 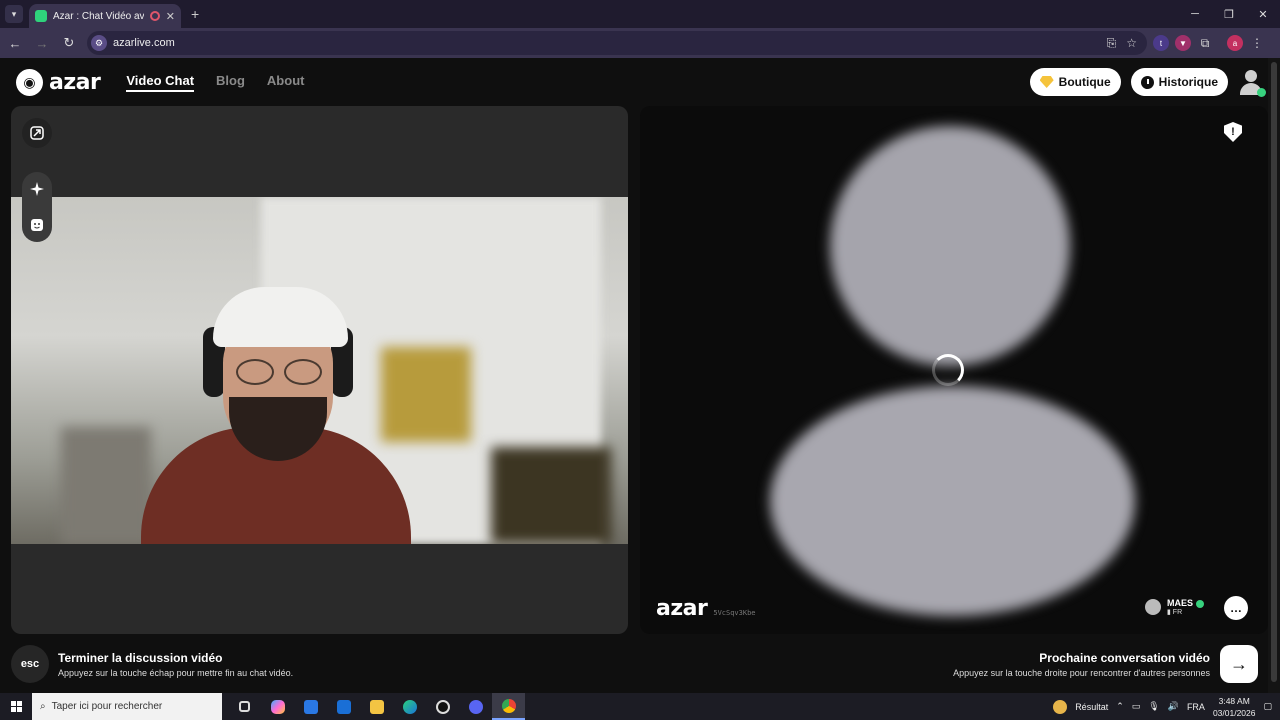 What do you see at coordinates (1060, 706) in the screenshot?
I see `weather-icon` at bounding box center [1060, 706].